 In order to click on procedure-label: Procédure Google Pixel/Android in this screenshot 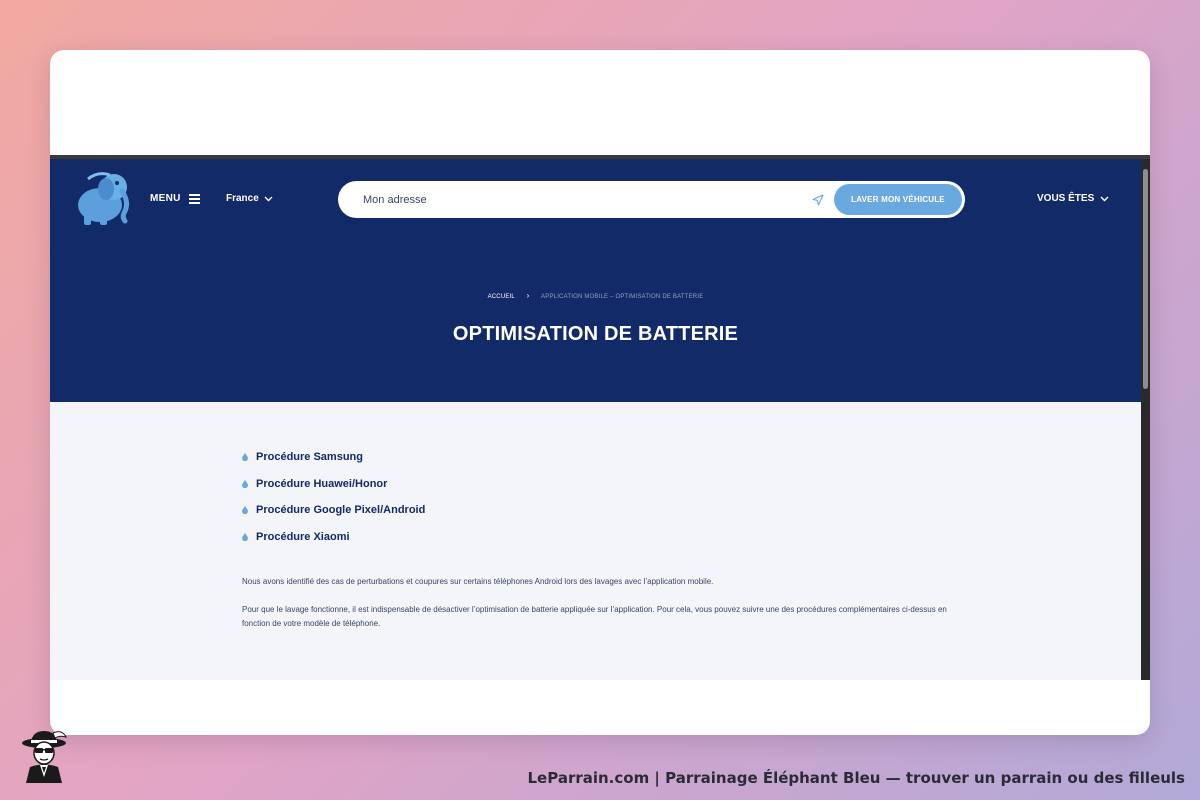, I will do `click(341, 510)`.